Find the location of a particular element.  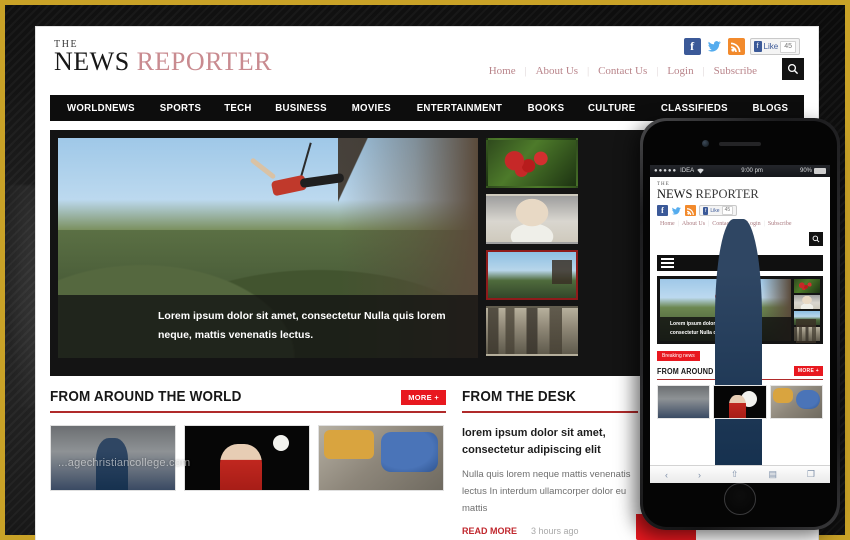

phone-breaking-news-badge: Breaking news is located at coordinates (678, 356).